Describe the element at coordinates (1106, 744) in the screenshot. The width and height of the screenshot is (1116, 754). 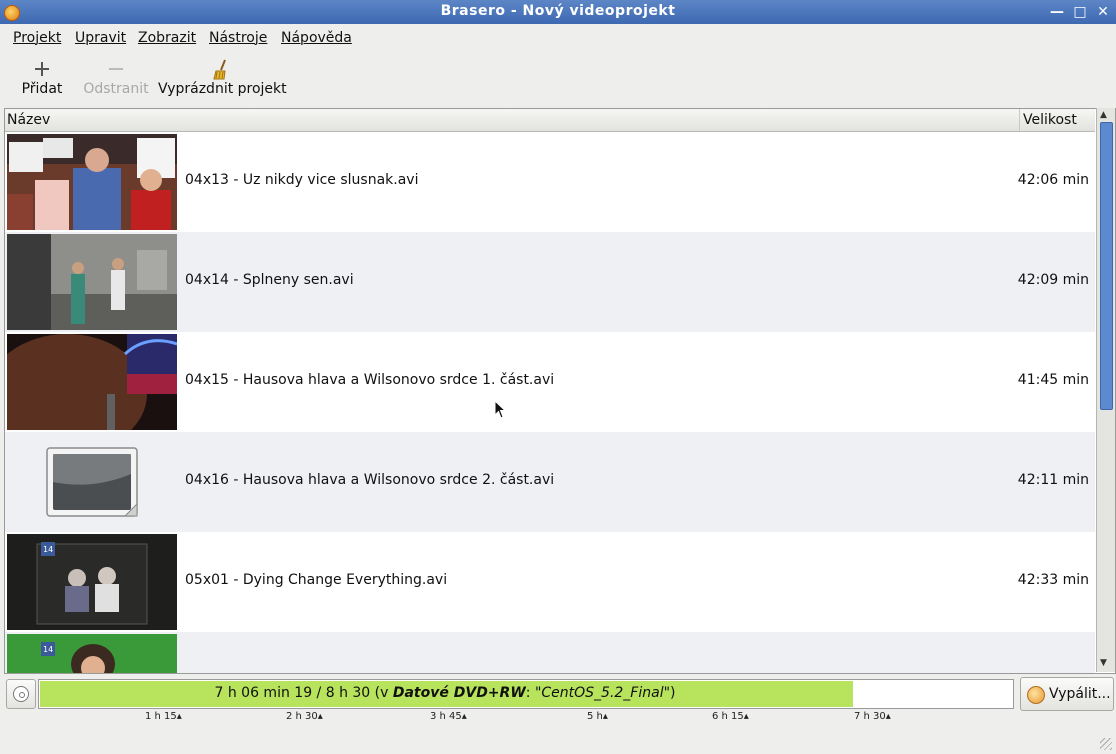
I see `resize-grip` at that location.